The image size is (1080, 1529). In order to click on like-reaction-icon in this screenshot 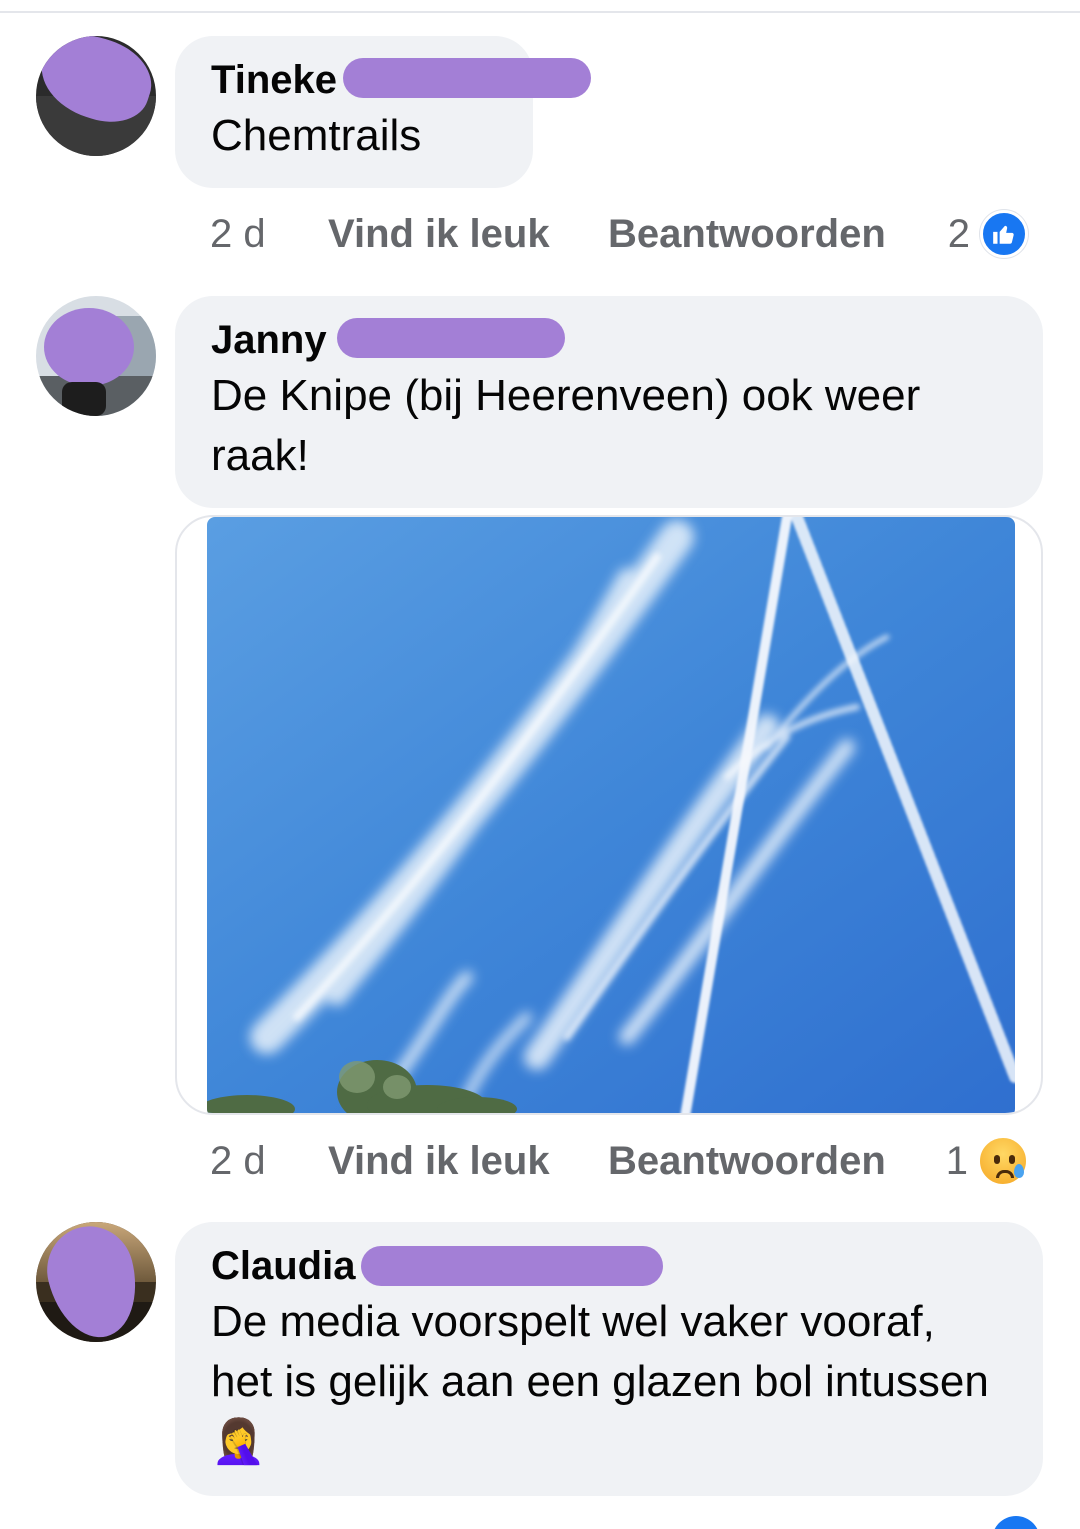, I will do `click(1004, 234)`.